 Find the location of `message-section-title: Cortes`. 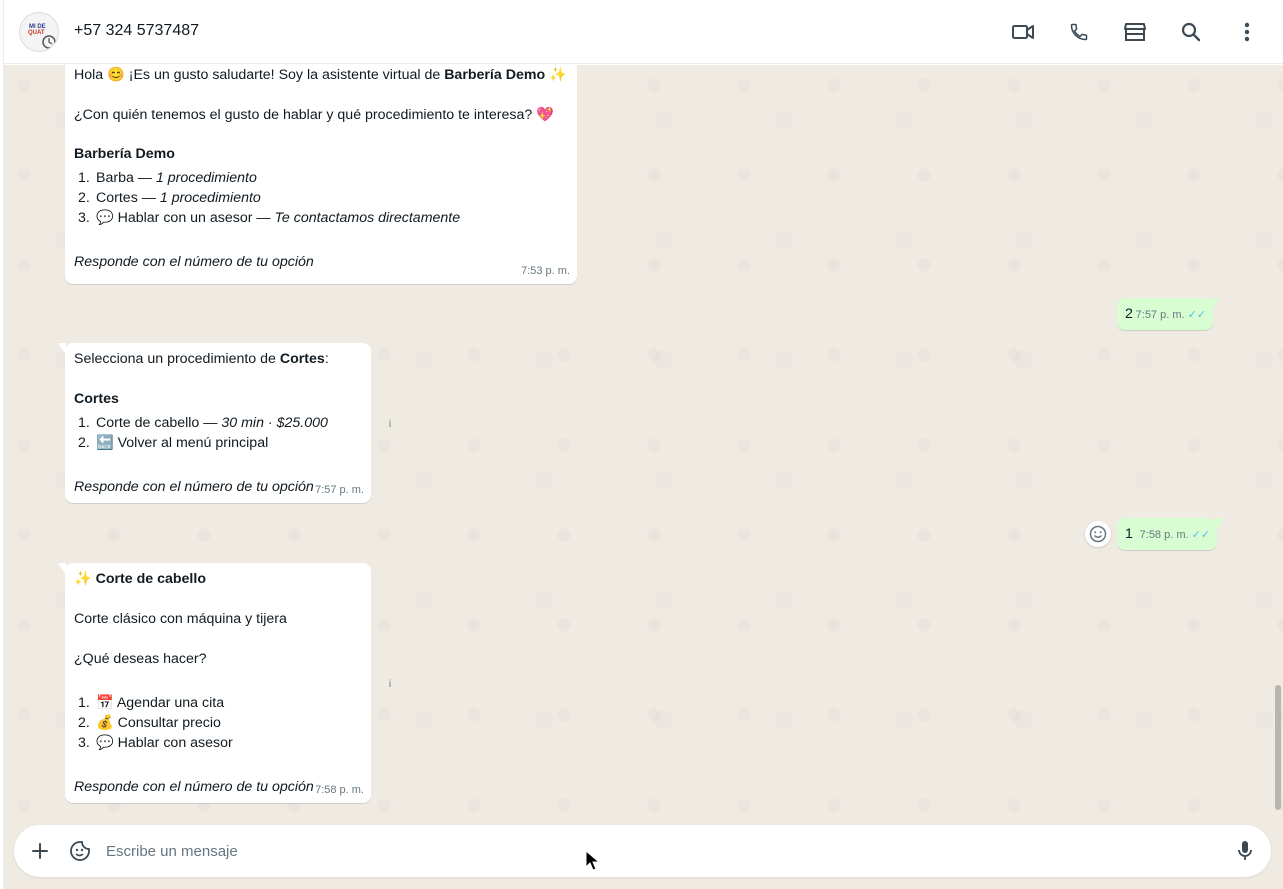

message-section-title: Cortes is located at coordinates (96, 399).